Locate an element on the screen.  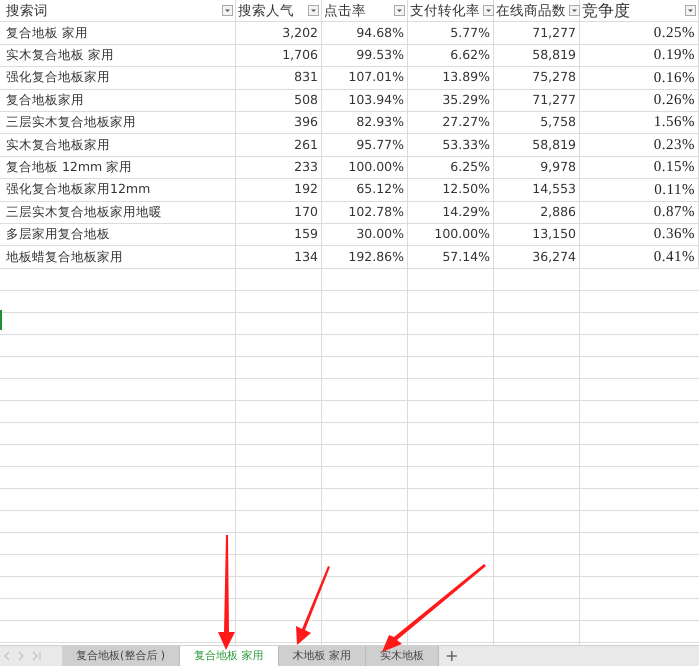
table-cell-text: 508 is located at coordinates (306, 99).